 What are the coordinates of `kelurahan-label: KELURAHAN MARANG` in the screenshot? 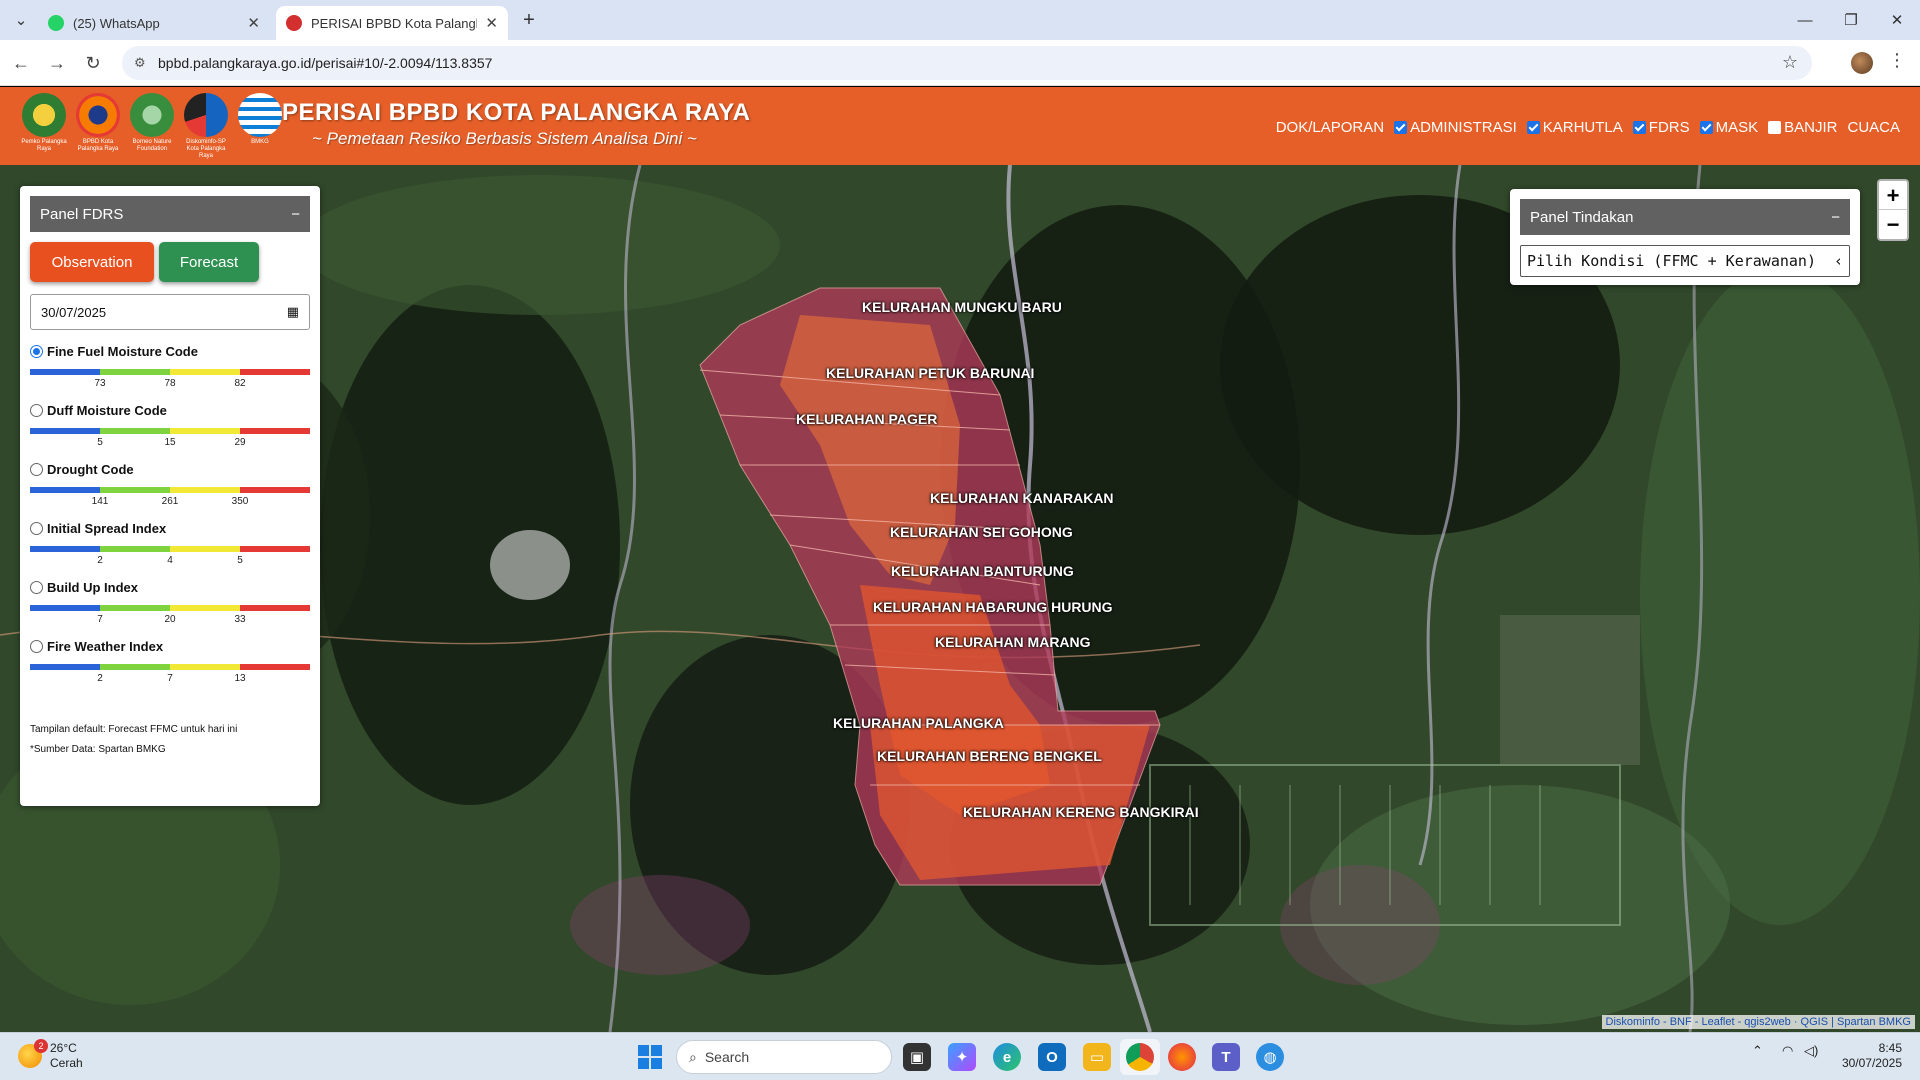 It's located at (1013, 642).